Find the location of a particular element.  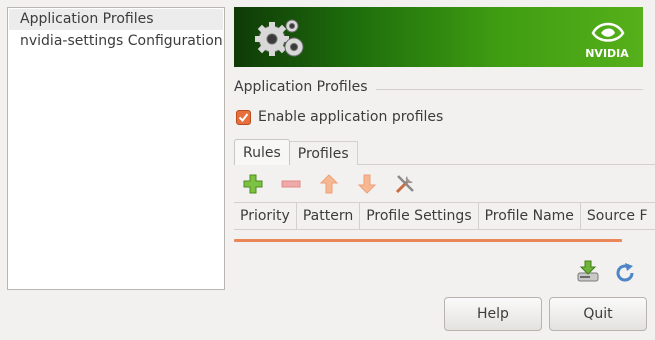

horizontal-scrollbar is located at coordinates (428, 240).